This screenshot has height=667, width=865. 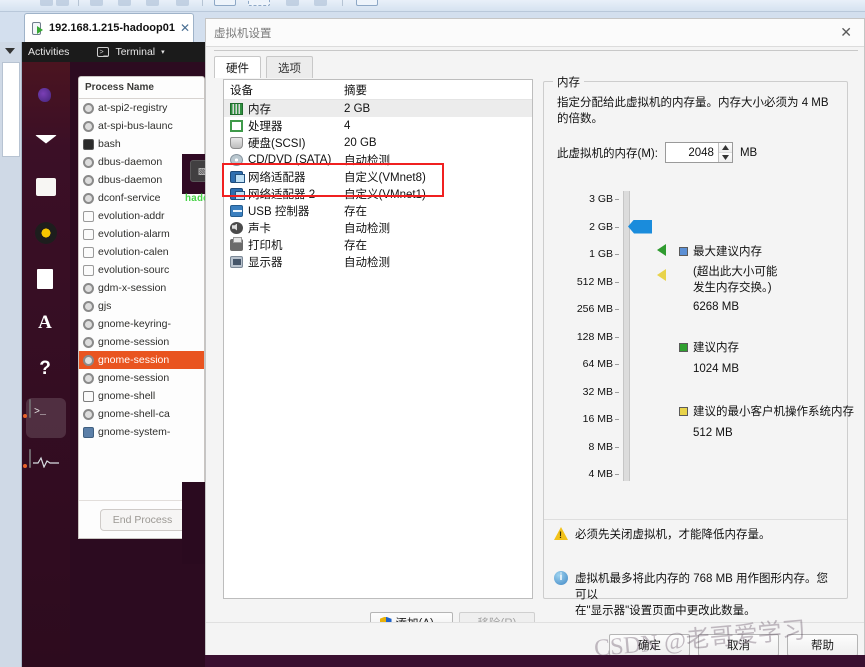 What do you see at coordinates (259, 3) in the screenshot?
I see `toolbar-icon-view-fit` at bounding box center [259, 3].